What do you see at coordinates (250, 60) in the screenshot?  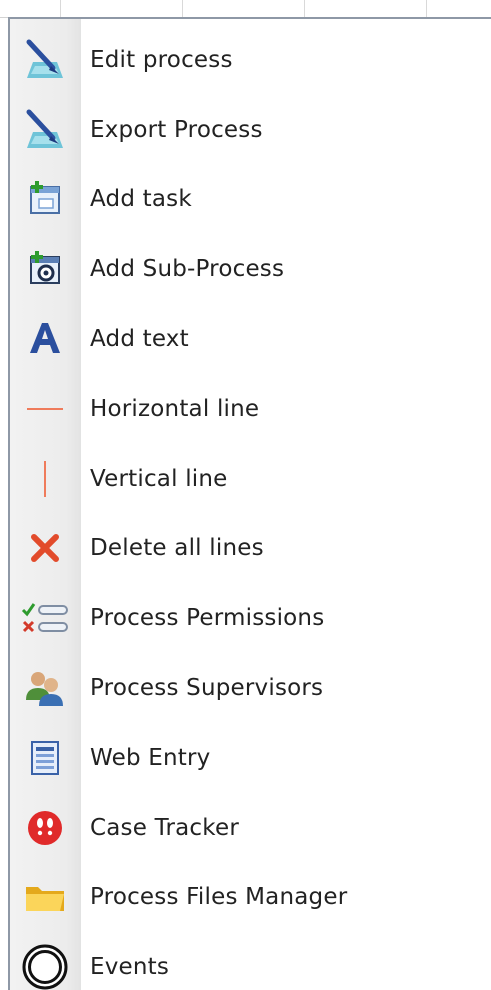 I see `menu-item-edit-process: Edit process` at bounding box center [250, 60].